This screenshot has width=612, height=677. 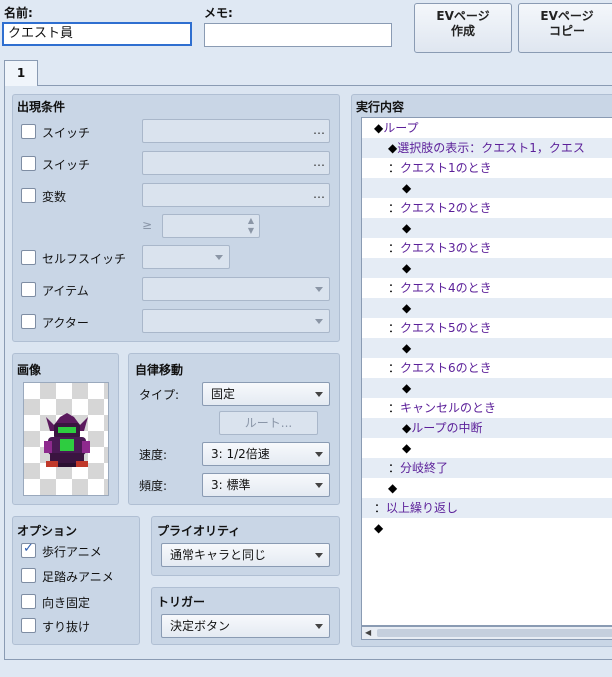 I want to click on command-text: クエスト3のとき, so click(x=446, y=248).